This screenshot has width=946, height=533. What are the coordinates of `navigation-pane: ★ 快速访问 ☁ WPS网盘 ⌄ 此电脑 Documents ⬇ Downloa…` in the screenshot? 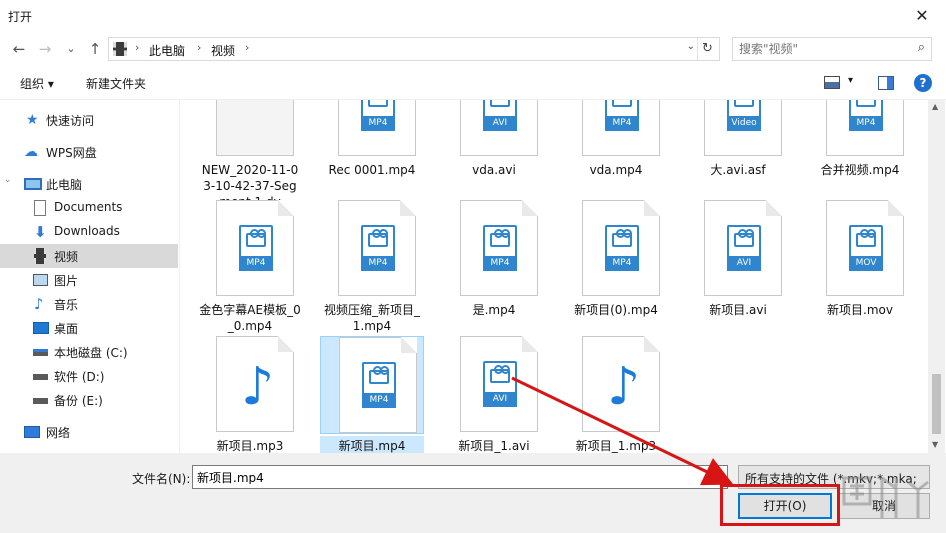 It's located at (90, 276).